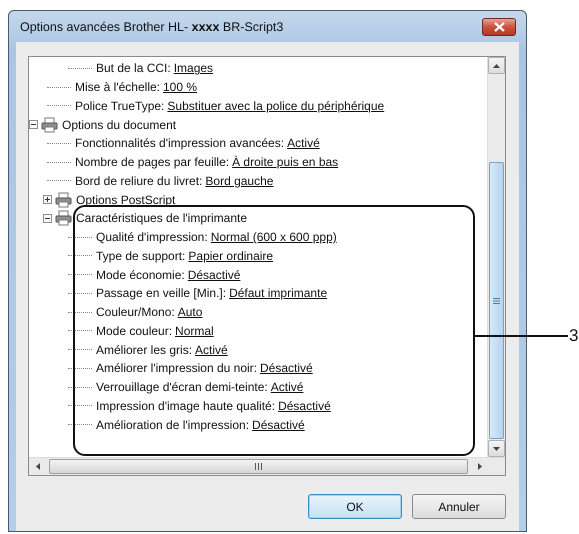 The image size is (579, 534). What do you see at coordinates (144, 349) in the screenshot?
I see `setting-label: Améliorer les gris:` at bounding box center [144, 349].